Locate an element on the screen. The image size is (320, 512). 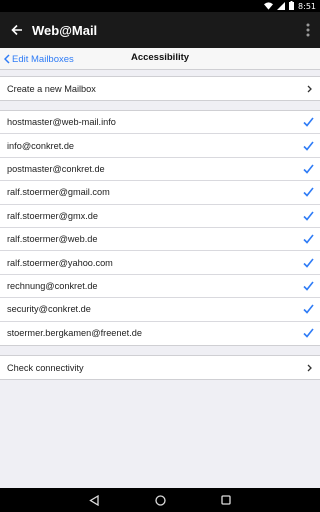
mailbox-row: rechnung@conkret.de is located at coordinates (160, 287).